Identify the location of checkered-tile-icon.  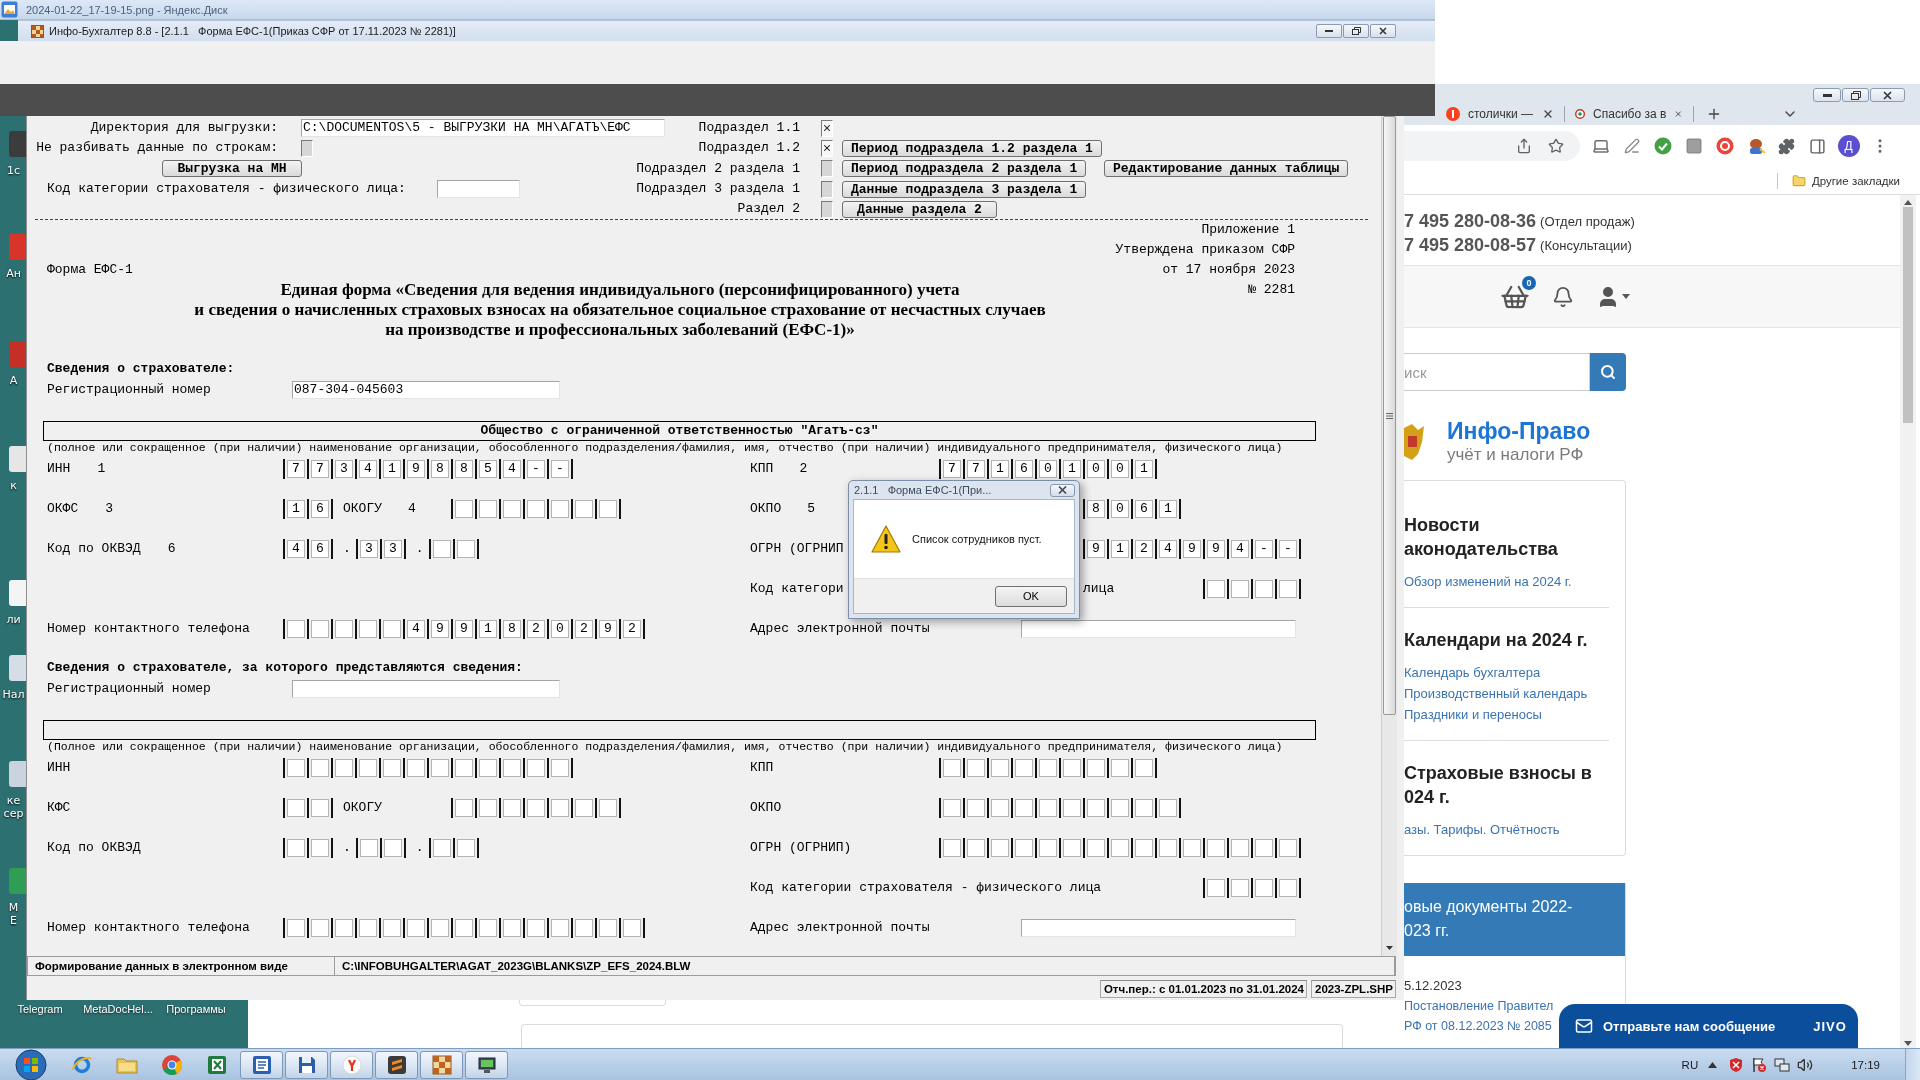
(441, 1064).